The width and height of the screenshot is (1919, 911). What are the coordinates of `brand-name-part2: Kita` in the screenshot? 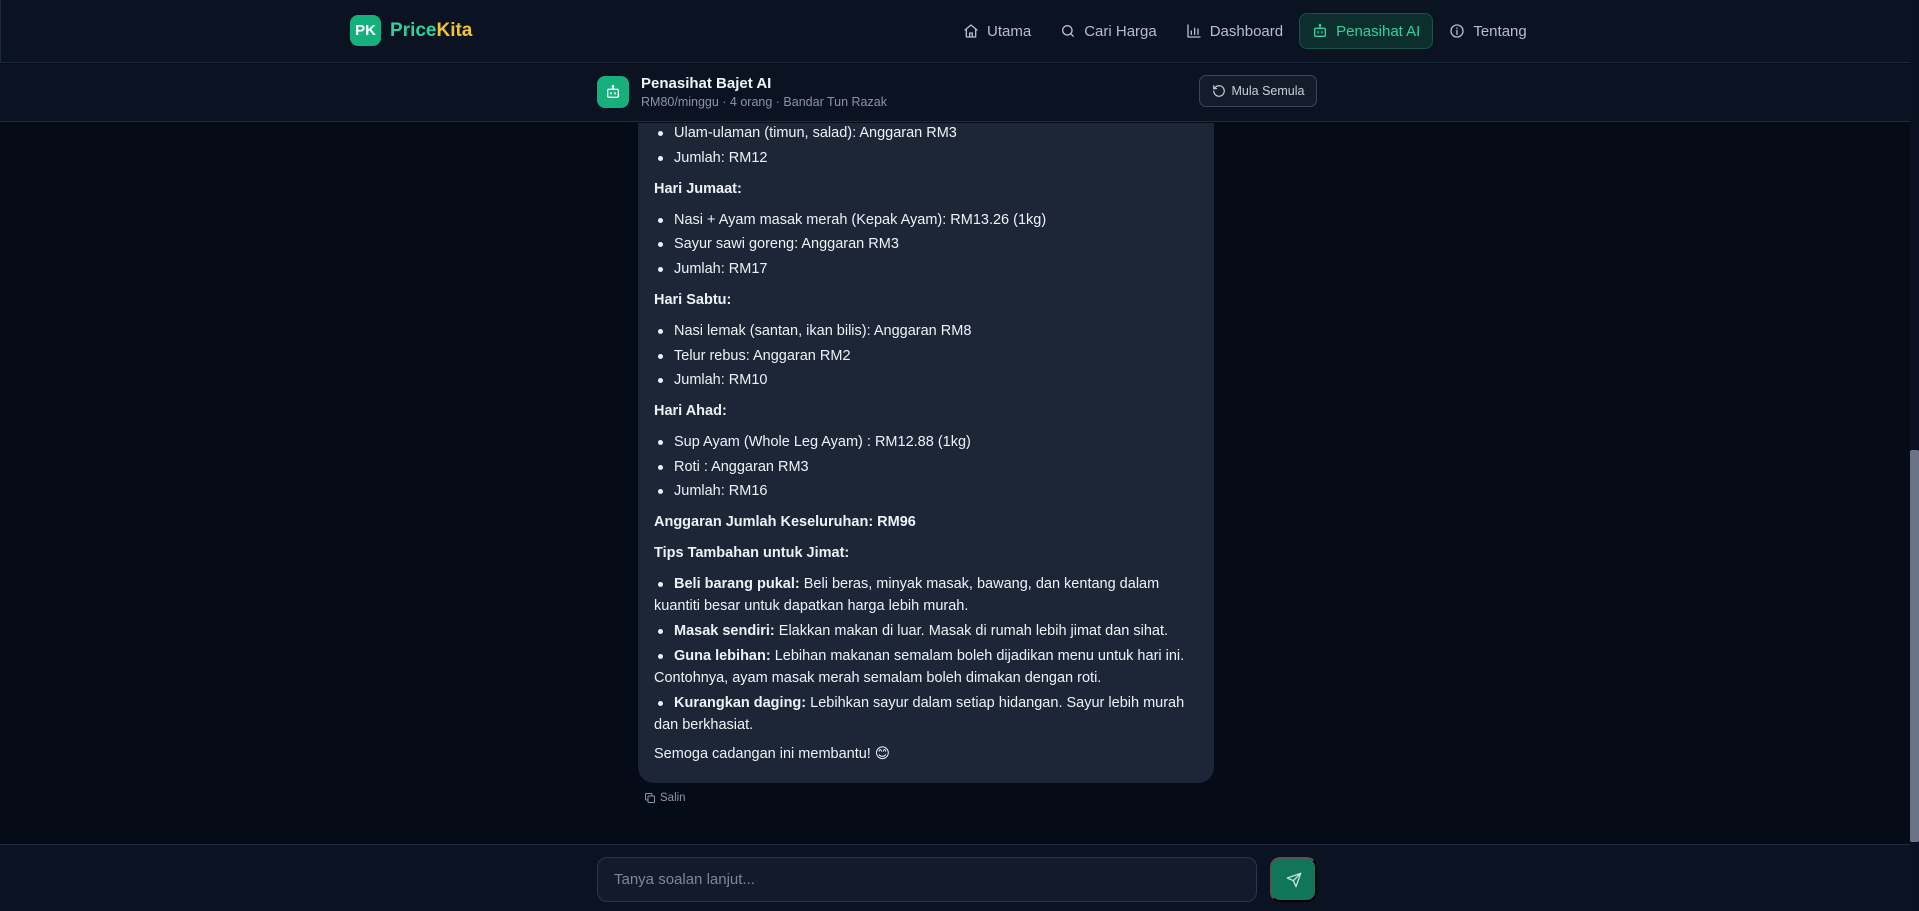 It's located at (454, 30).